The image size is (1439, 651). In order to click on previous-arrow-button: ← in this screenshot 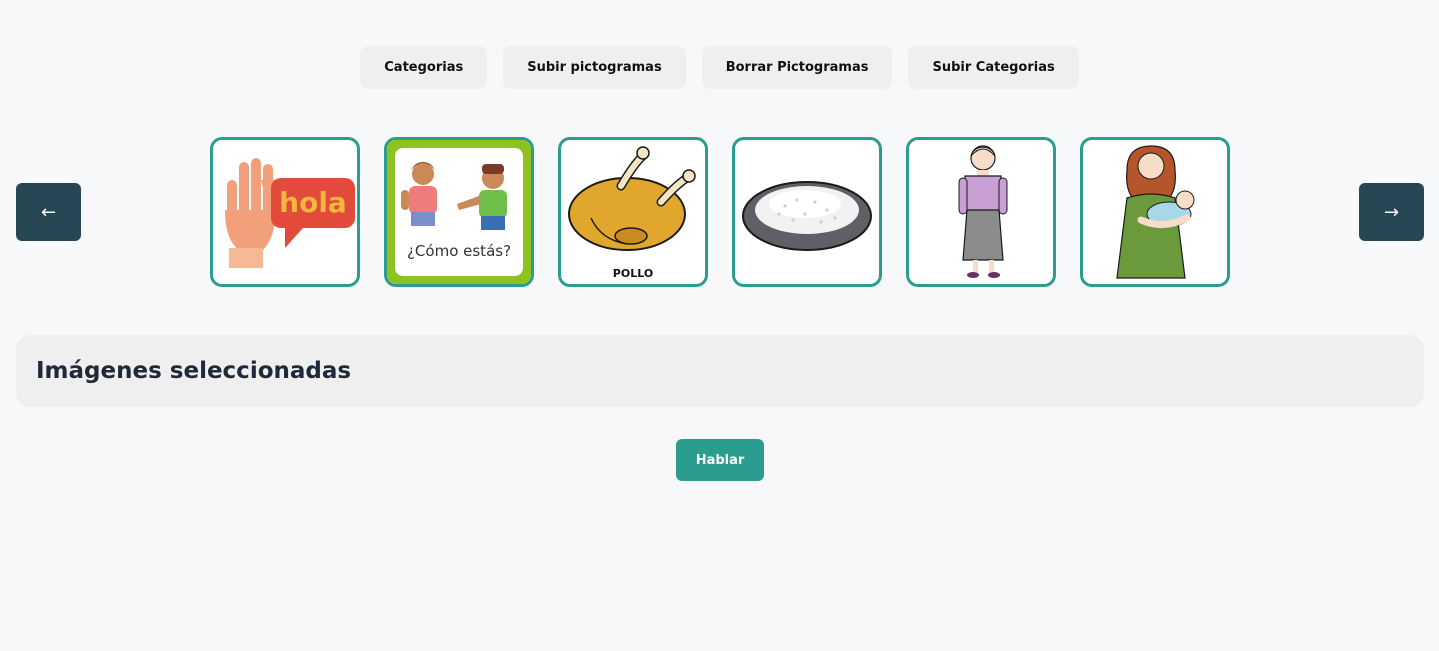, I will do `click(48, 212)`.